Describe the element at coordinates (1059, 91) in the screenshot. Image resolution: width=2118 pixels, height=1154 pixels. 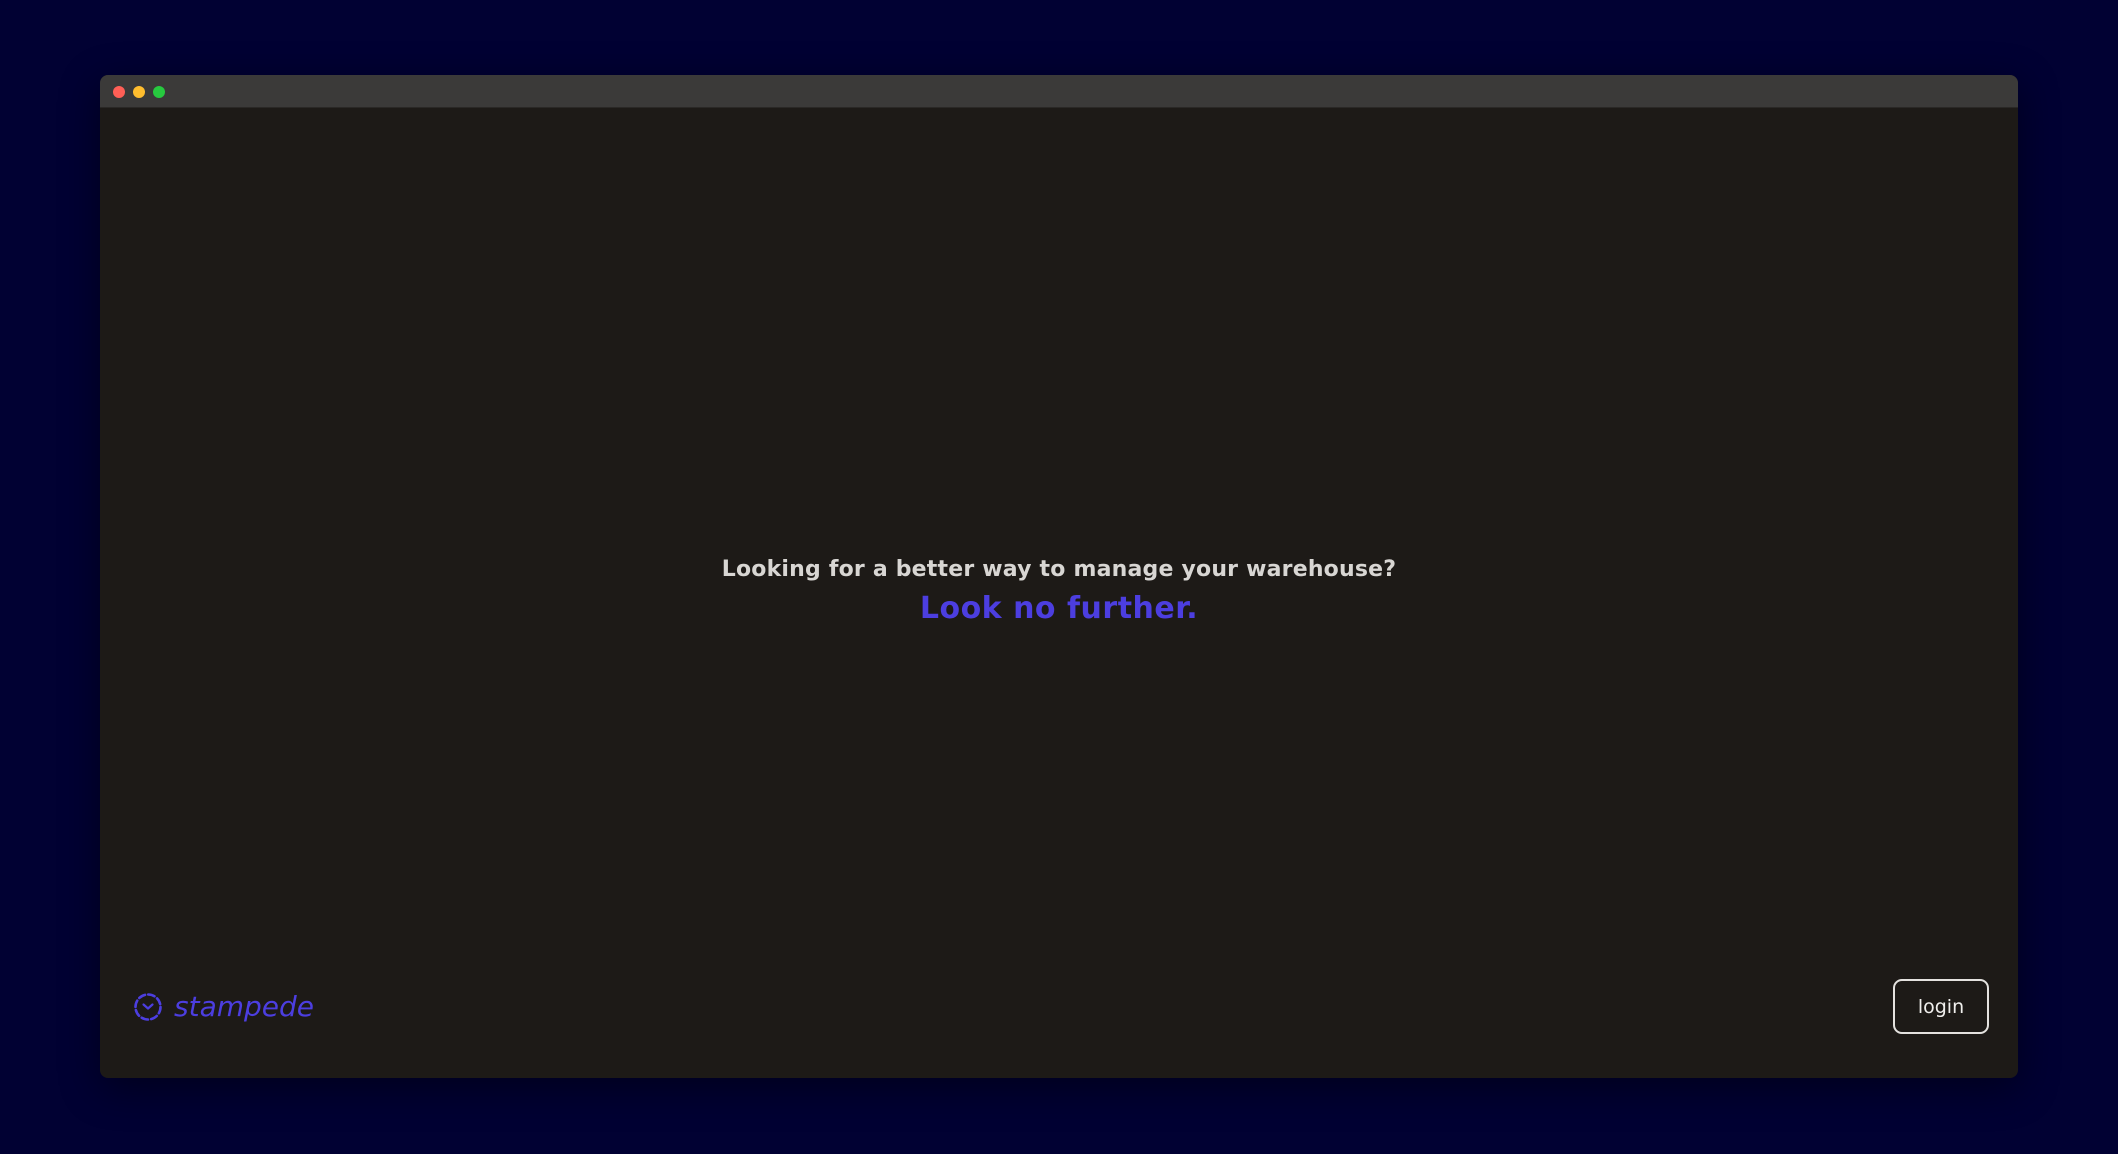
I see `window-titlebar` at that location.